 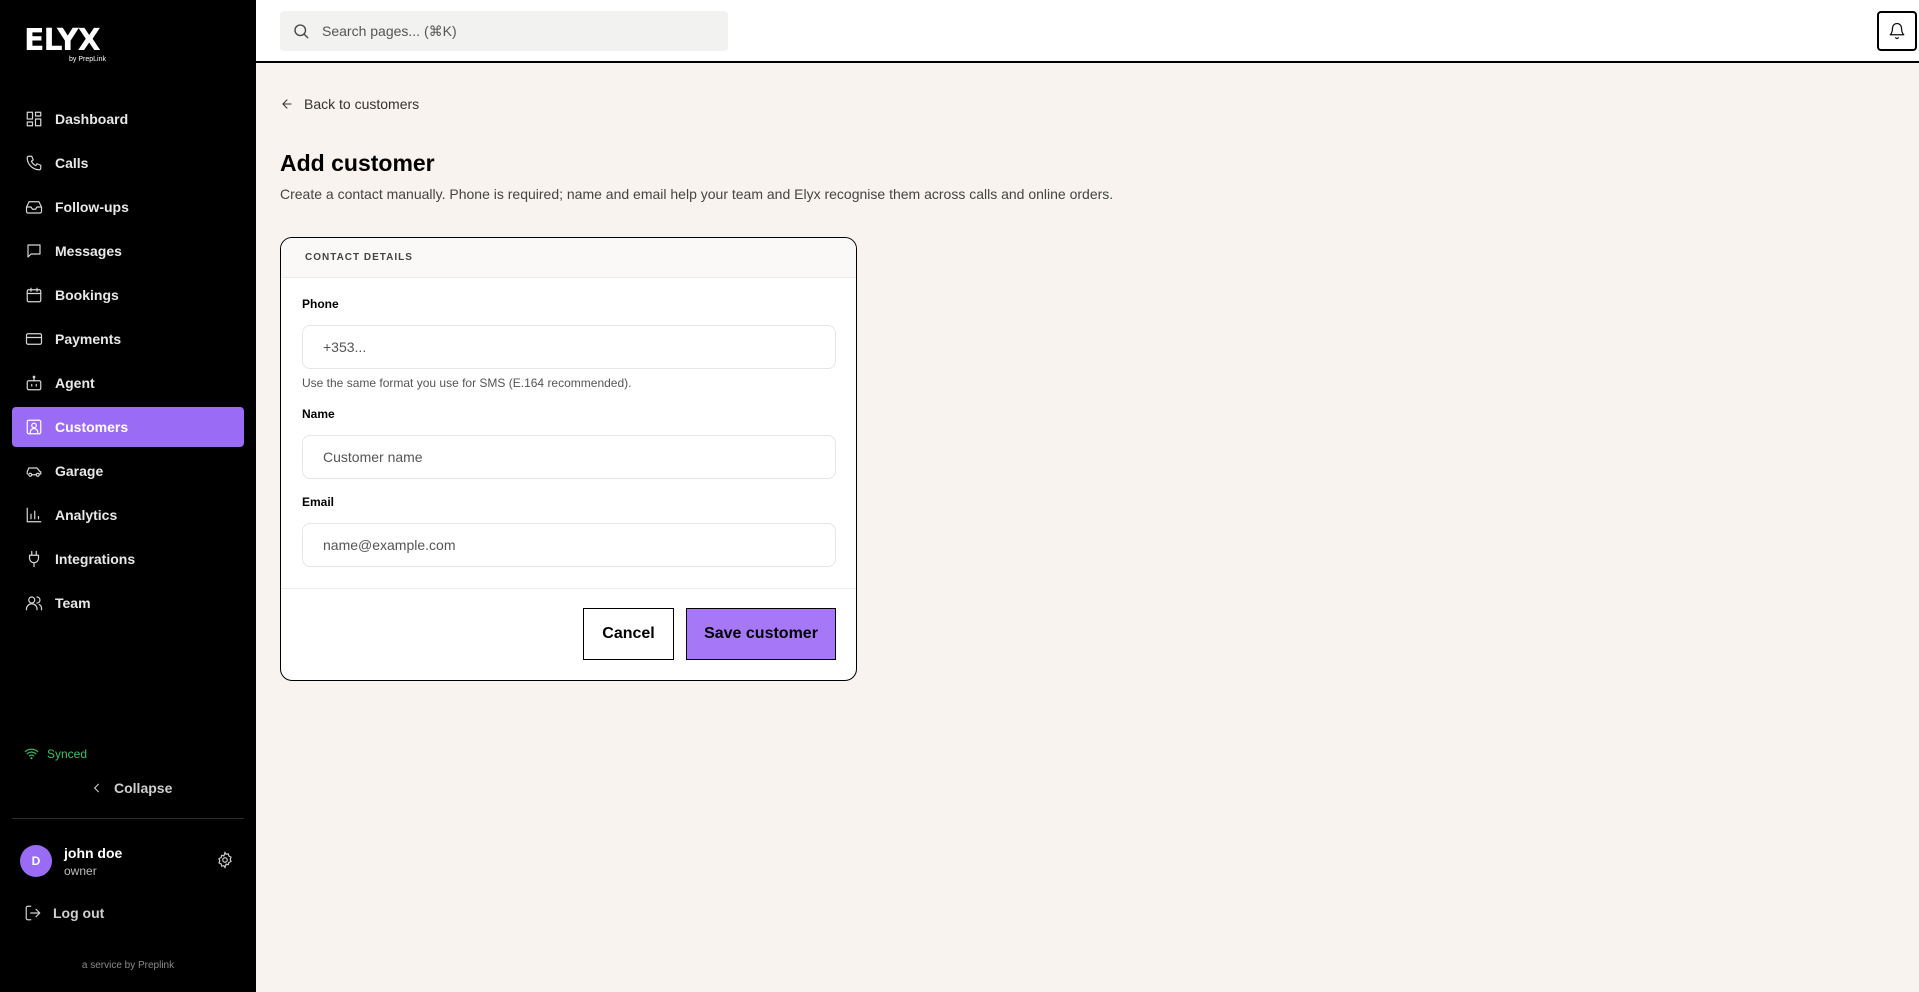 I want to click on collapse-label: Collapse, so click(x=143, y=788).